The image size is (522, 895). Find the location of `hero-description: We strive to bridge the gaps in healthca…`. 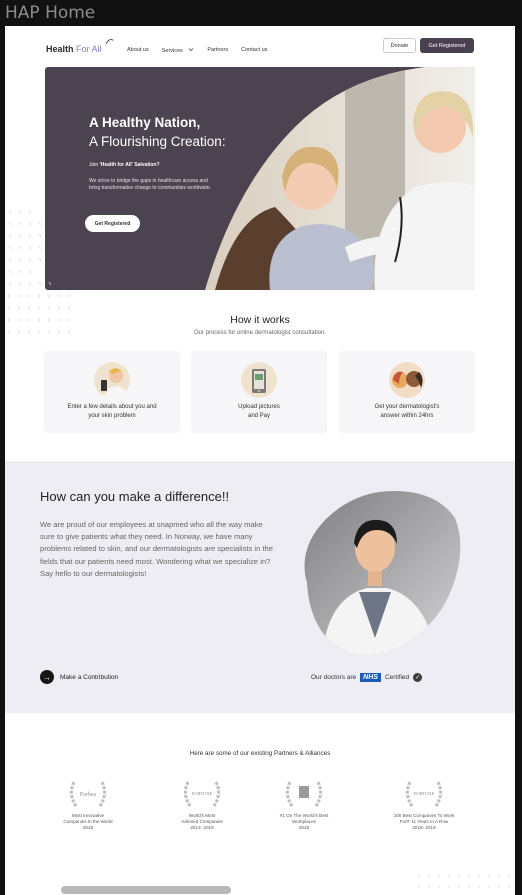

hero-description: We strive to bridge the gaps in healthca… is located at coordinates (150, 184).